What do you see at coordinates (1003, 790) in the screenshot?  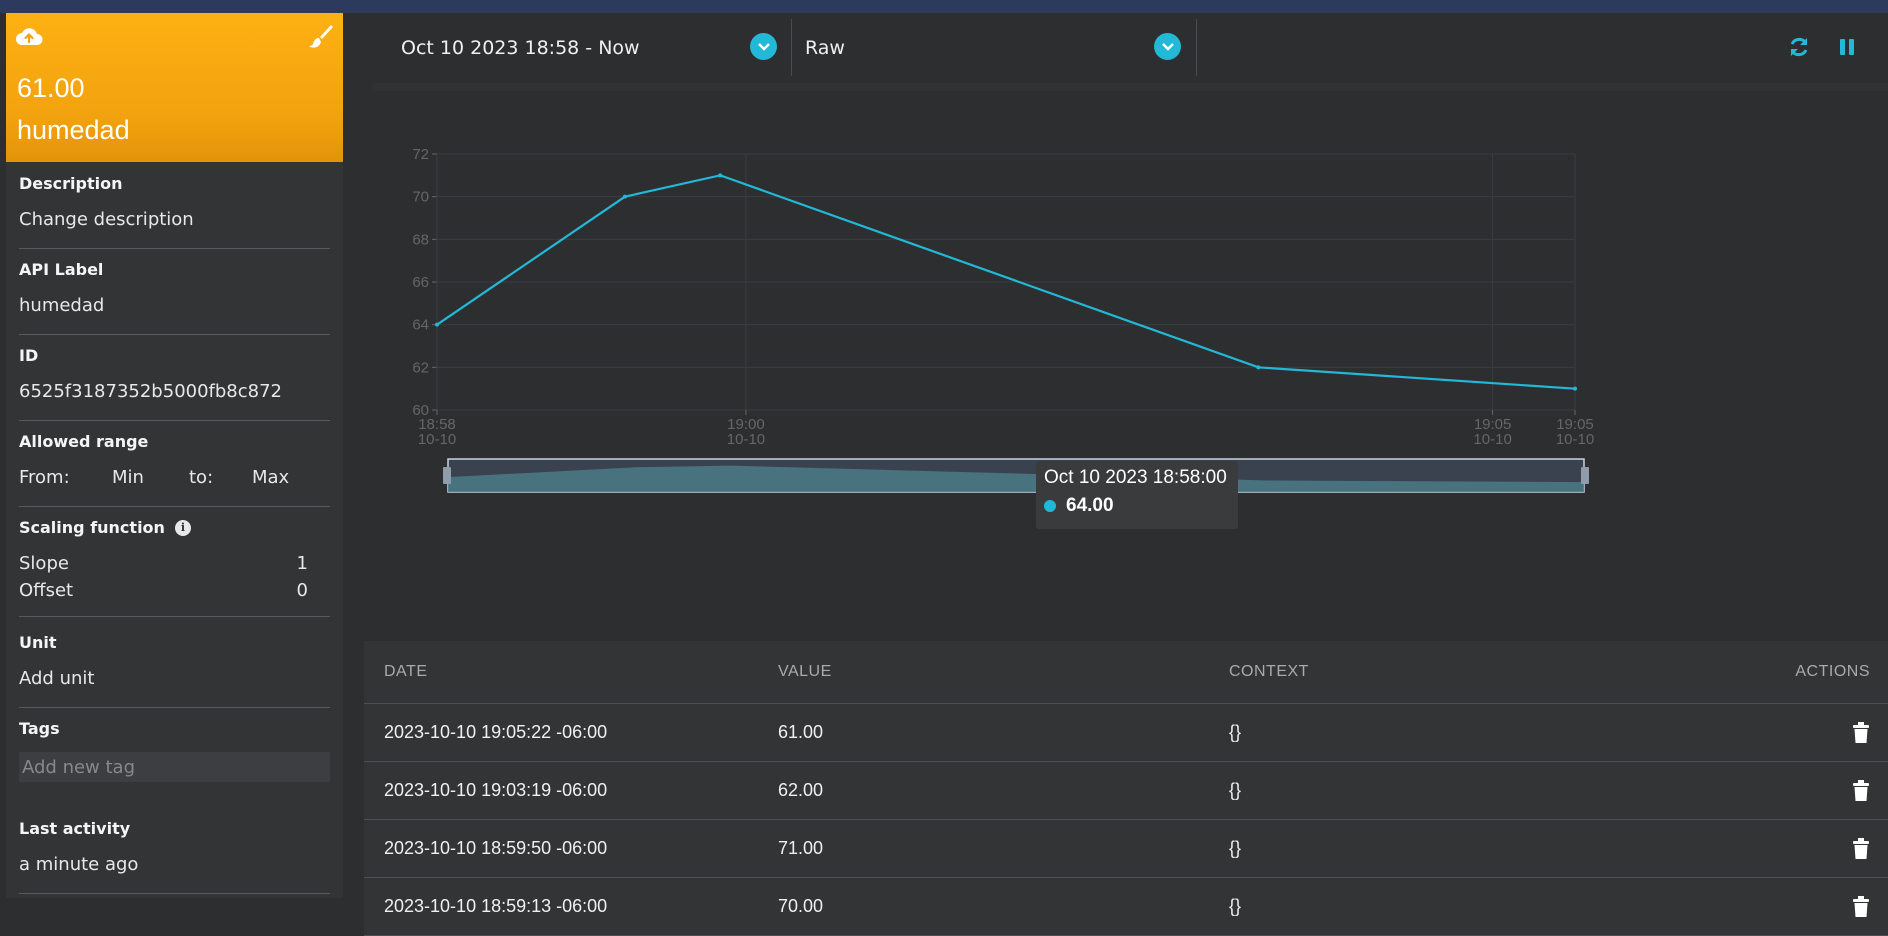 I see `row-value: 62.00` at bounding box center [1003, 790].